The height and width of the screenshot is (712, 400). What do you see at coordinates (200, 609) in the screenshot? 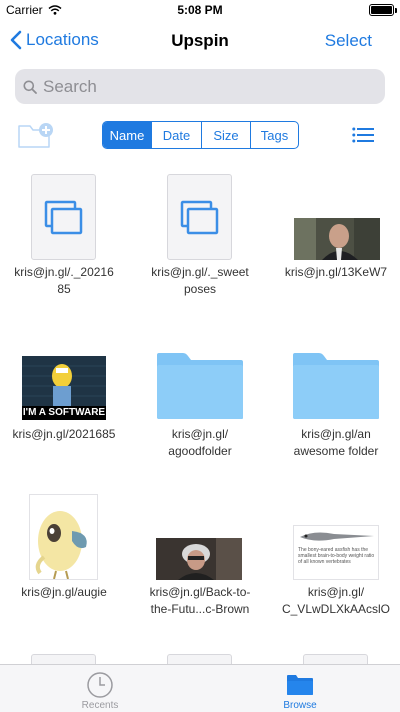
I see `item-label-line-2: the-Futu...c-Brown` at bounding box center [200, 609].